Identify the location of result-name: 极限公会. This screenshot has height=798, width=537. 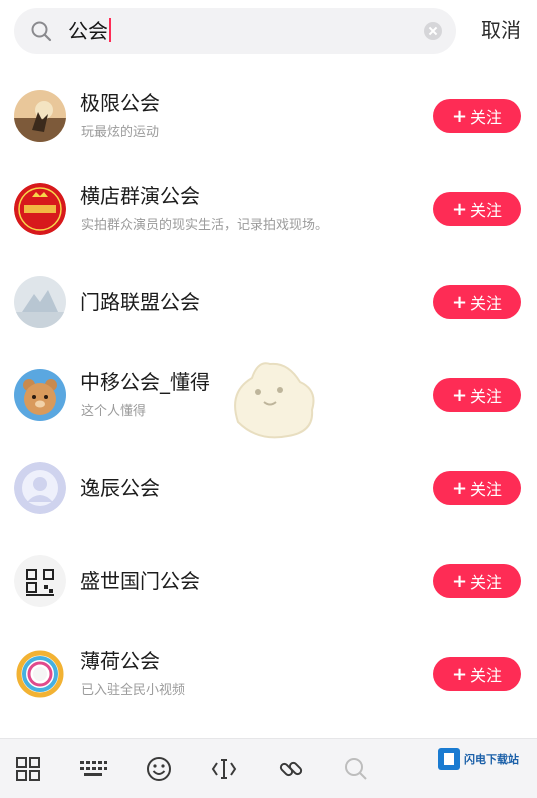
(120, 103).